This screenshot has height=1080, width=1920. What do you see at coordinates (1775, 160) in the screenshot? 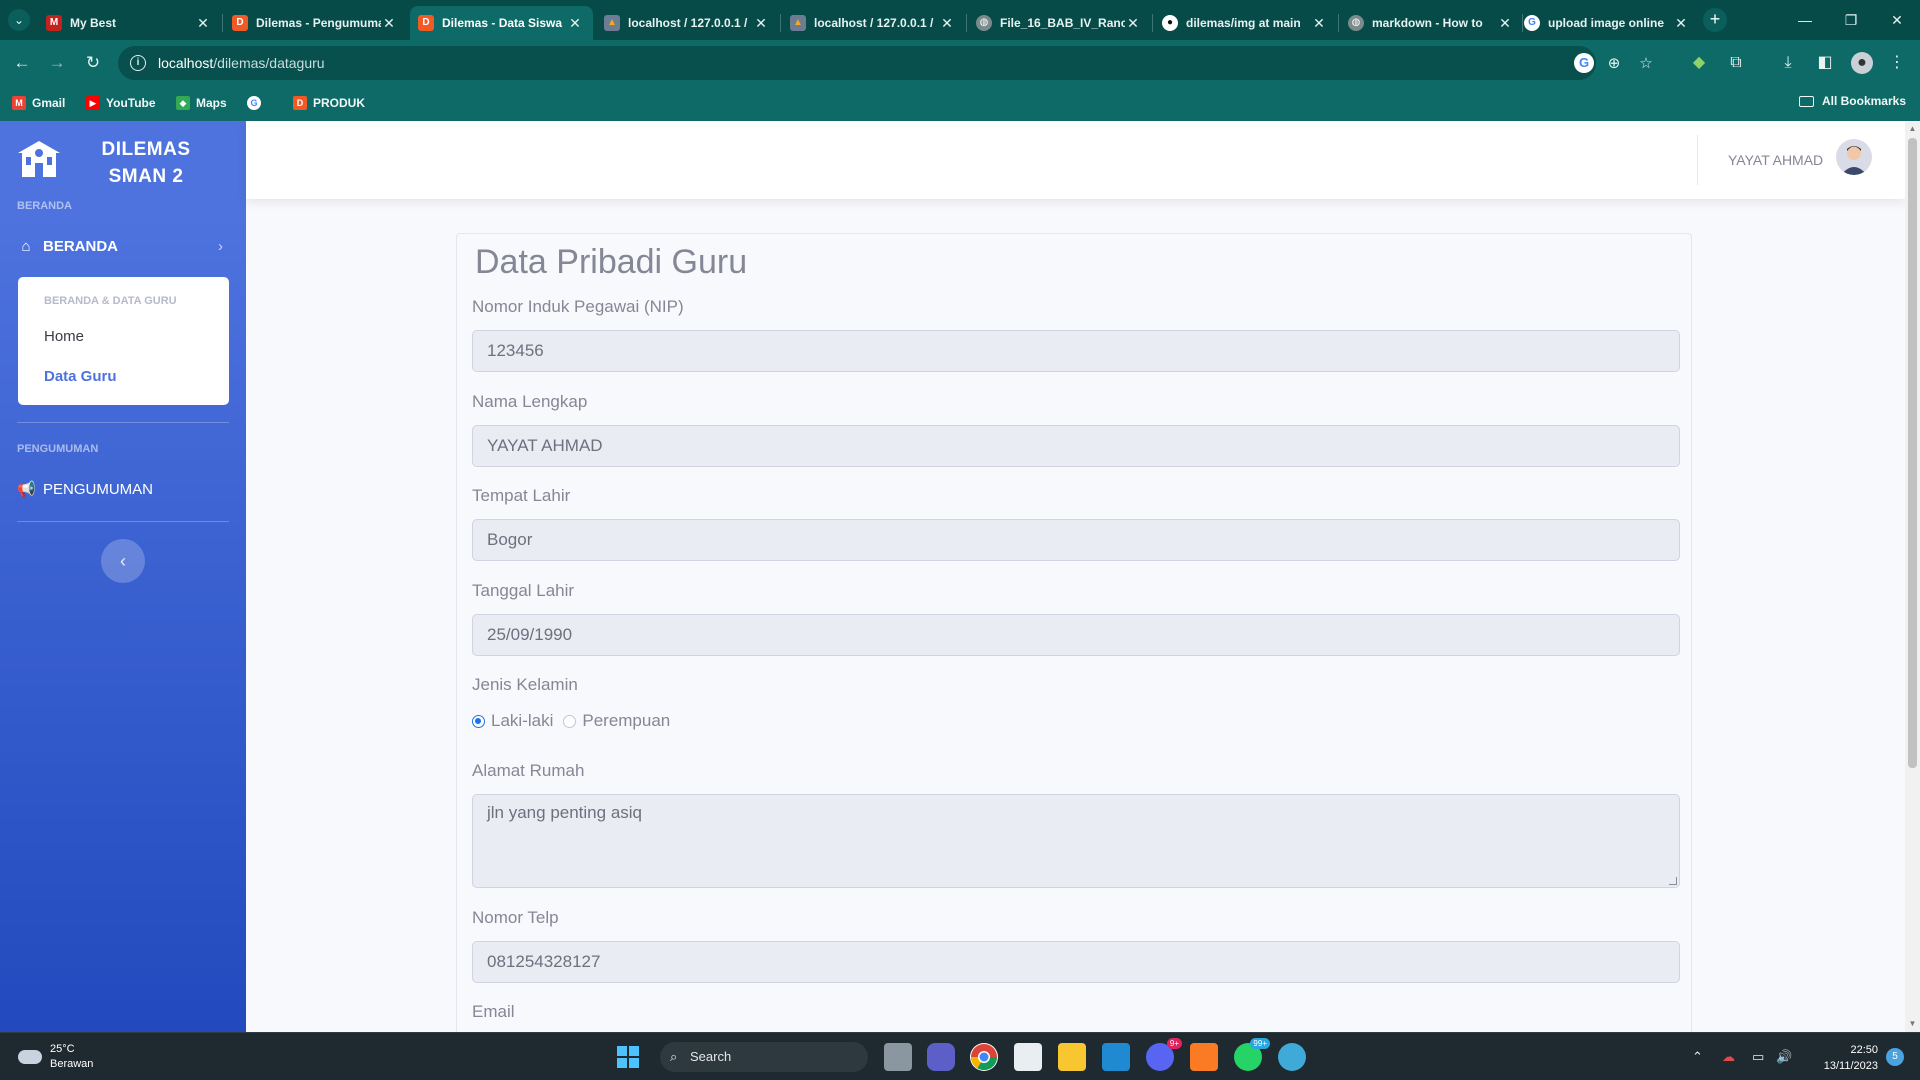
I see `user-name: YAYAT AHMAD` at bounding box center [1775, 160].